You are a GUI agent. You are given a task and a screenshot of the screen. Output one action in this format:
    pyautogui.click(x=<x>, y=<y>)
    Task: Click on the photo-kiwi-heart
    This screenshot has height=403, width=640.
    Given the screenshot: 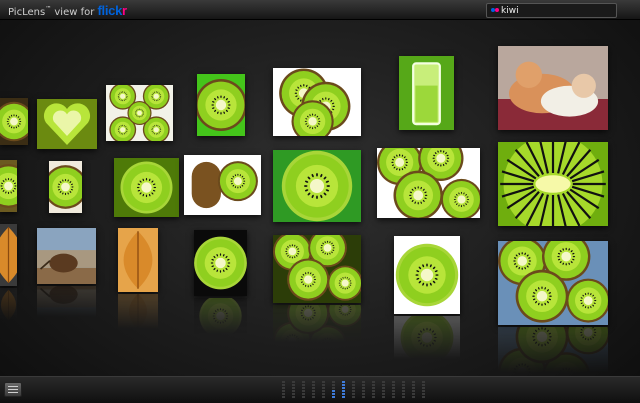 What is the action you would take?
    pyautogui.click(x=67, y=124)
    